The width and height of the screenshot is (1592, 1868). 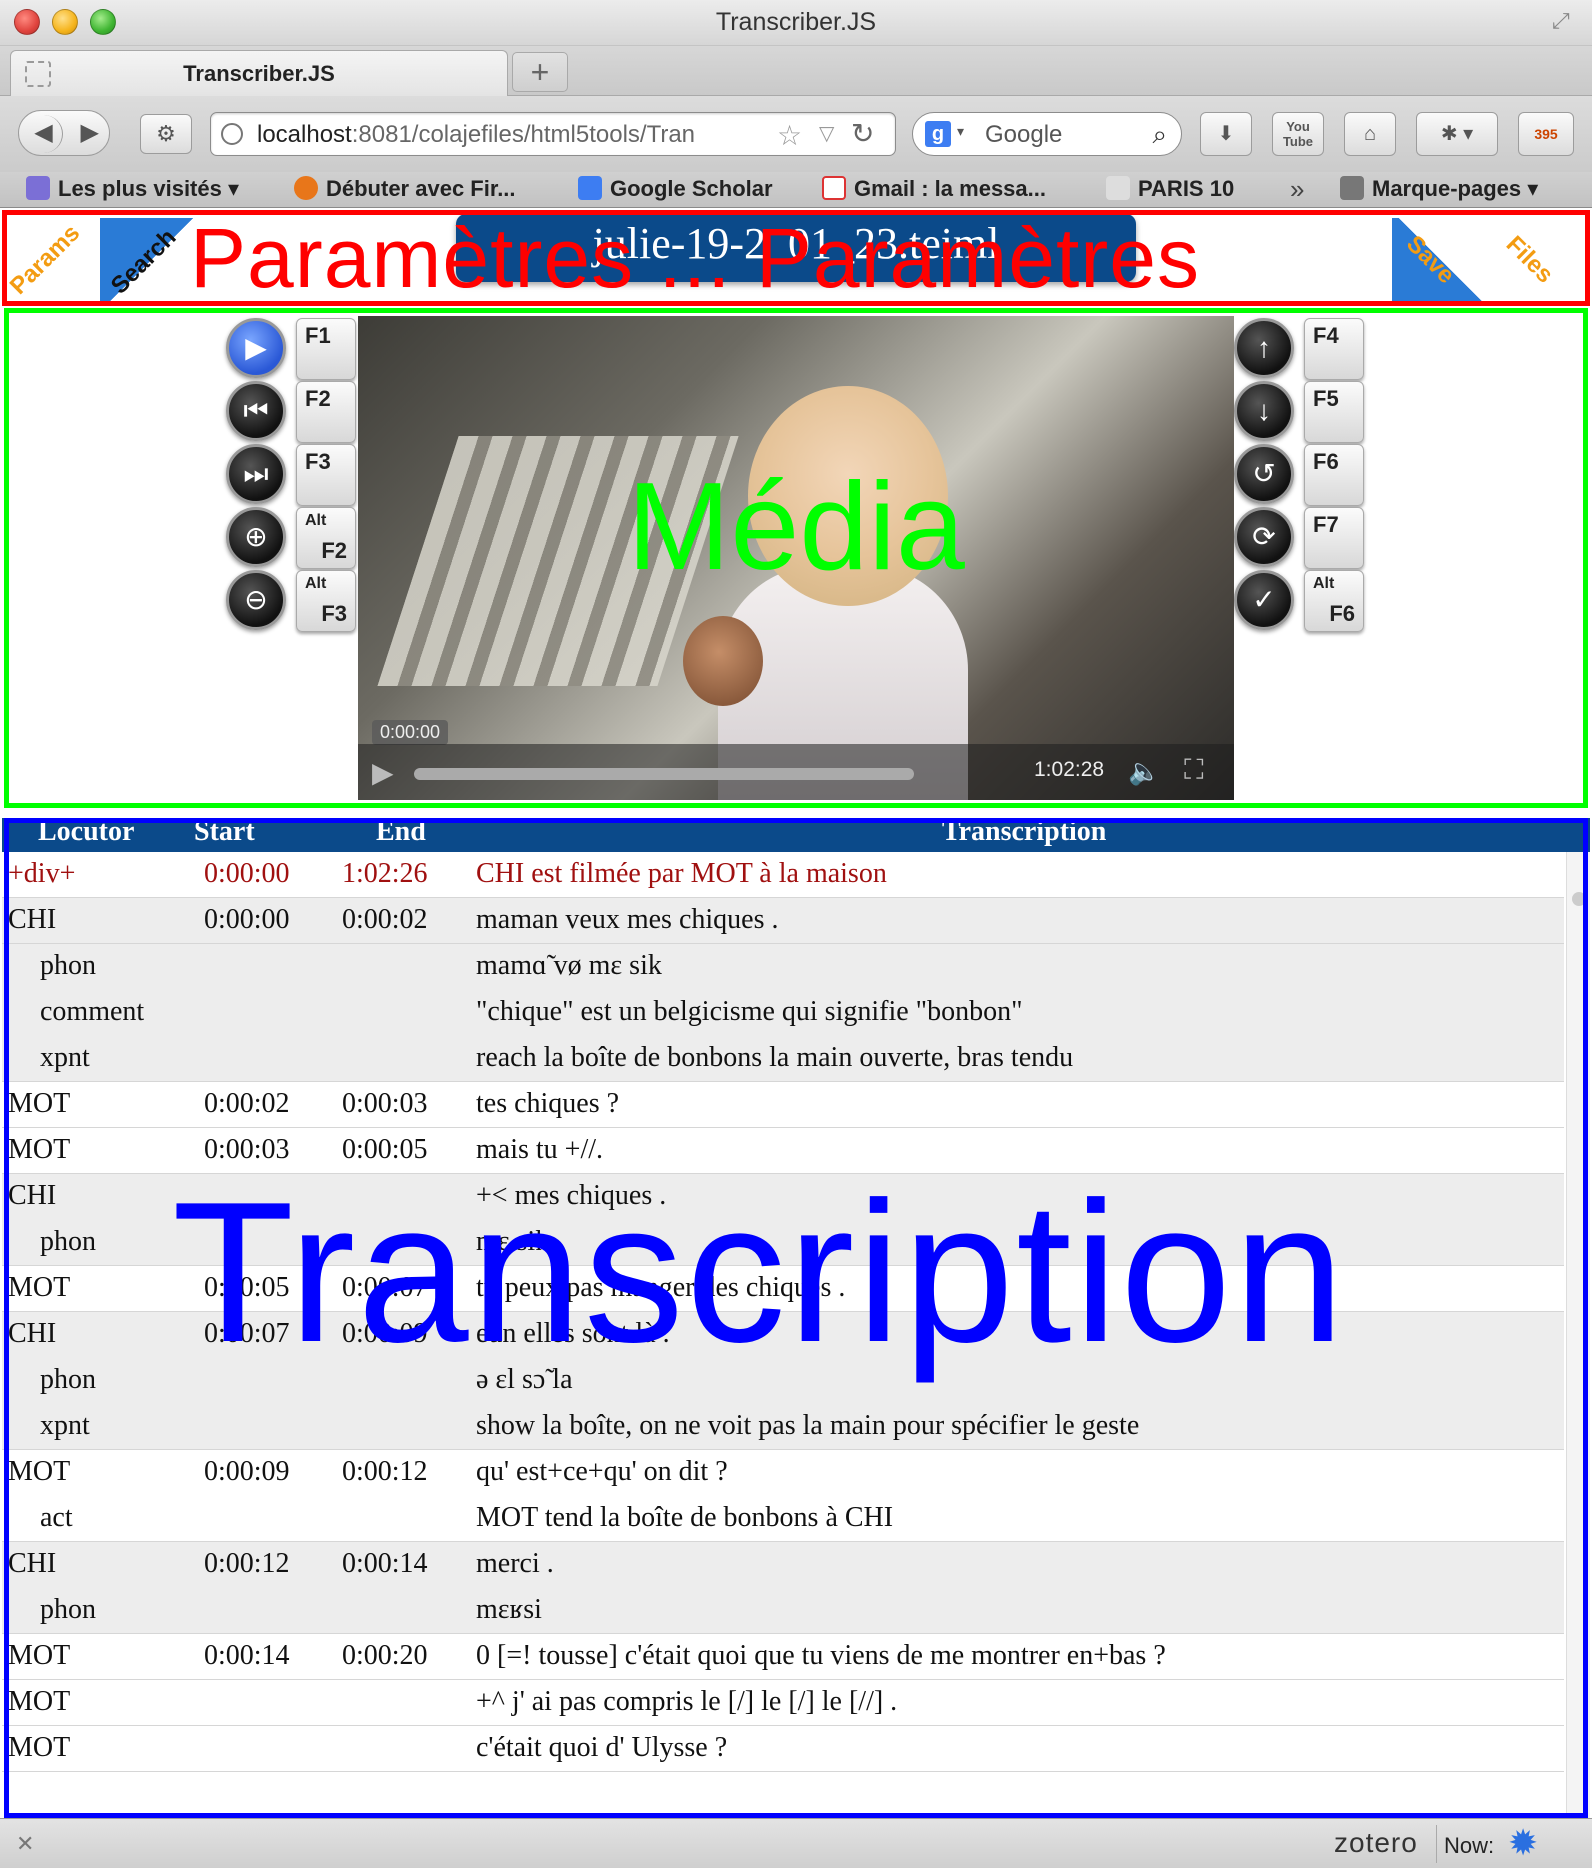 I want to click on row-transcription-text: merci ., so click(x=515, y=1564).